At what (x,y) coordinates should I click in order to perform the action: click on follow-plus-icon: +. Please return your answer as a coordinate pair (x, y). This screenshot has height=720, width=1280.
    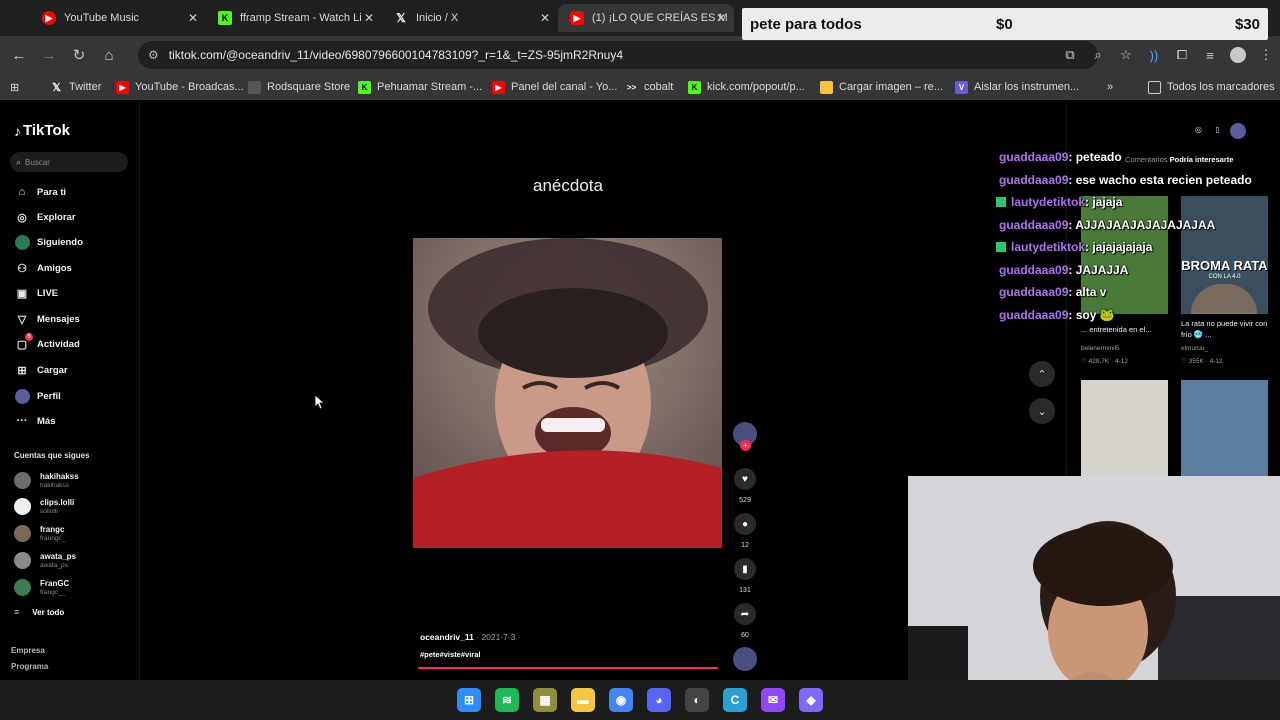
    Looking at the image, I should click on (745, 445).